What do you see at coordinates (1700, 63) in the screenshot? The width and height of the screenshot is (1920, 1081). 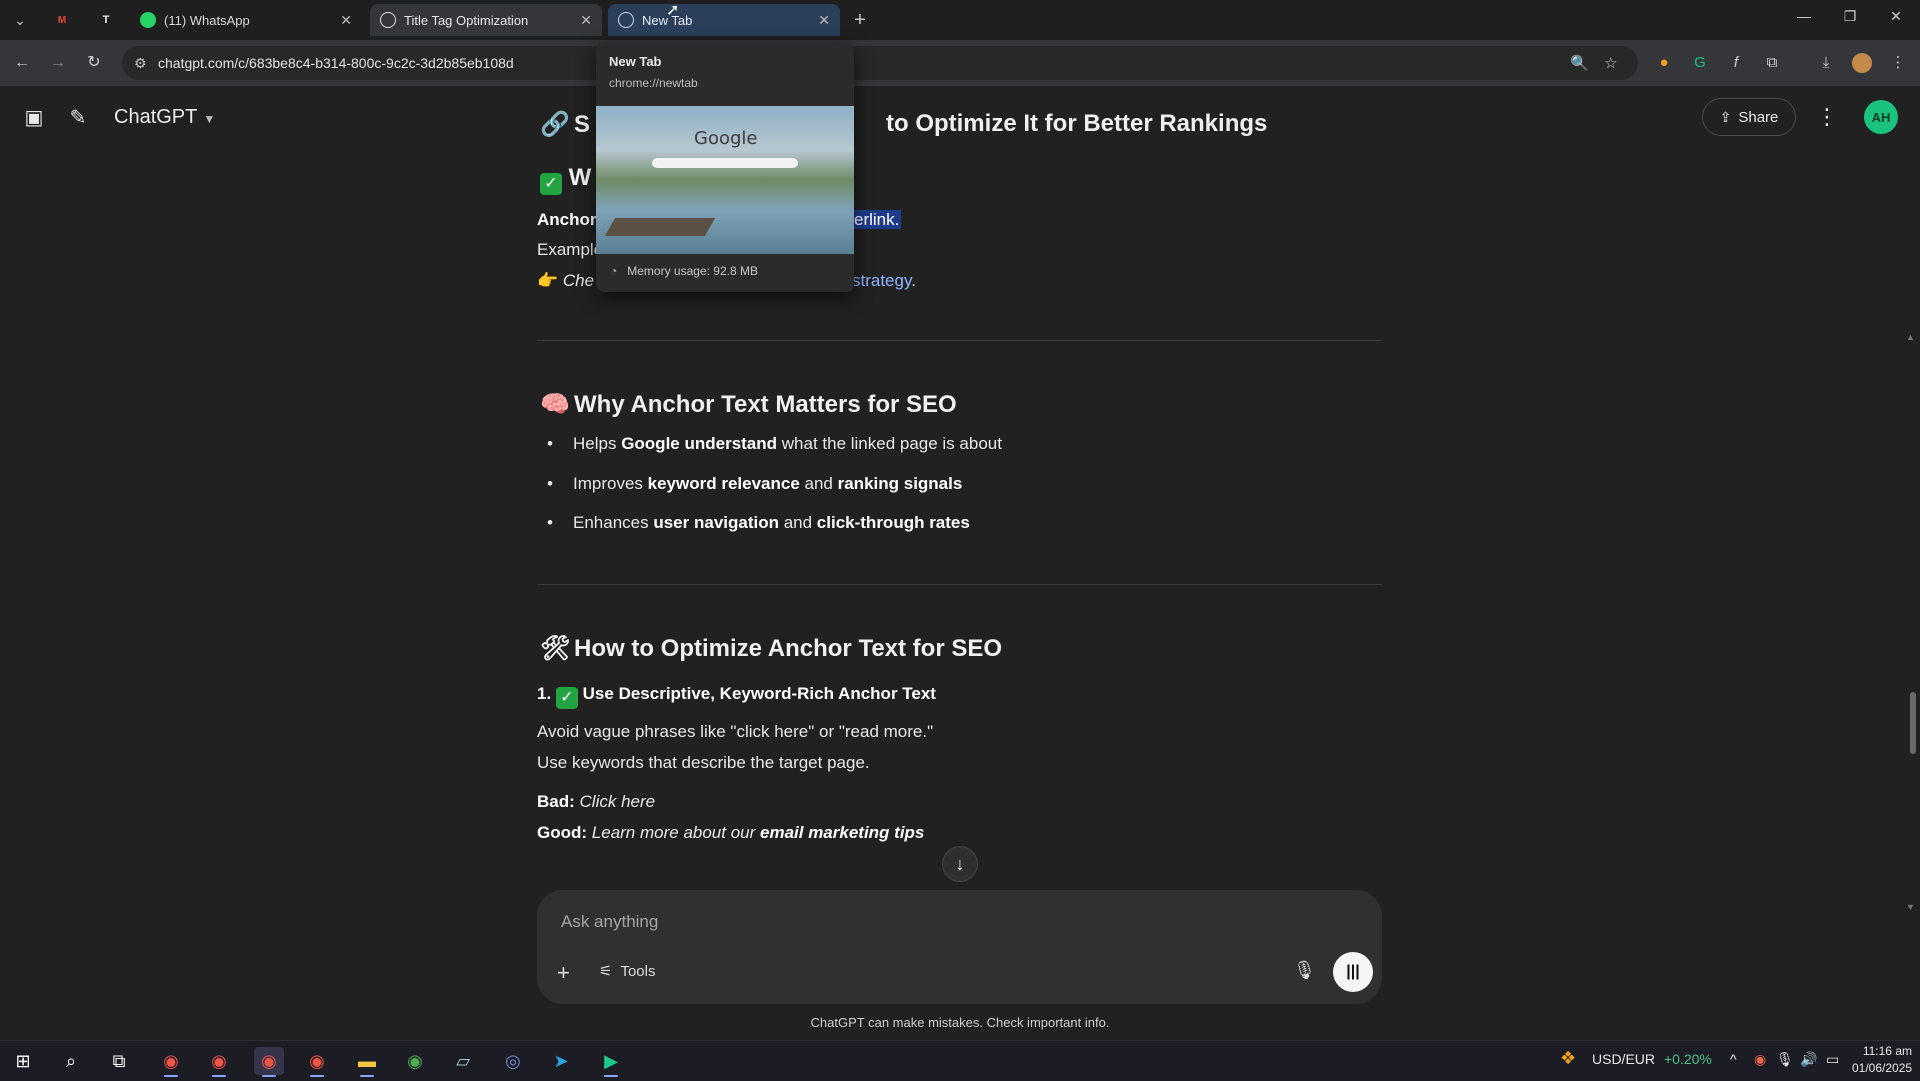 I see `grammarly-icon: G` at bounding box center [1700, 63].